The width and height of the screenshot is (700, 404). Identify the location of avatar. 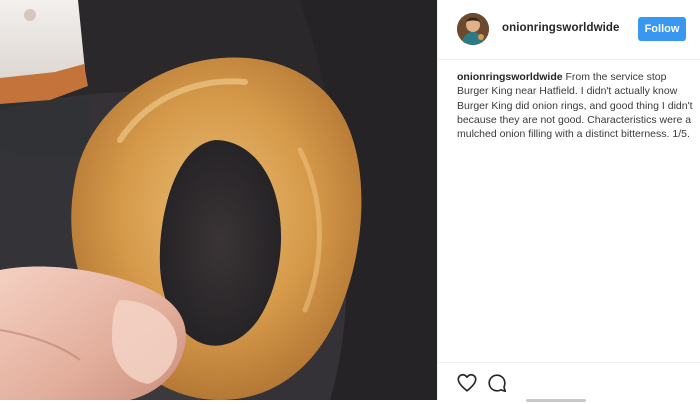
(473, 29).